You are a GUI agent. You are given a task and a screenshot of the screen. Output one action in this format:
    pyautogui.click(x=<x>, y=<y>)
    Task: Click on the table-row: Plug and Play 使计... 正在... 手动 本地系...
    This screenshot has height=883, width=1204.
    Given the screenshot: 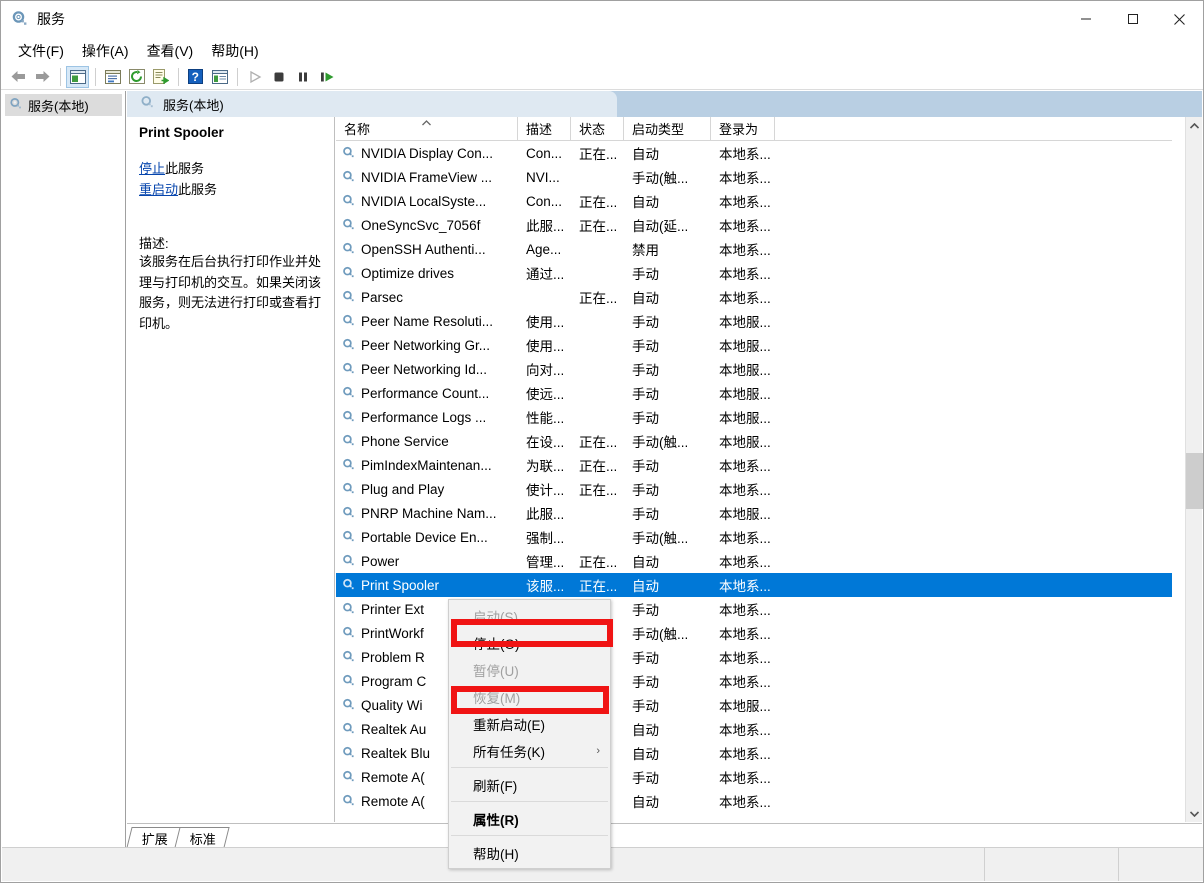 What is the action you would take?
    pyautogui.click(x=754, y=489)
    